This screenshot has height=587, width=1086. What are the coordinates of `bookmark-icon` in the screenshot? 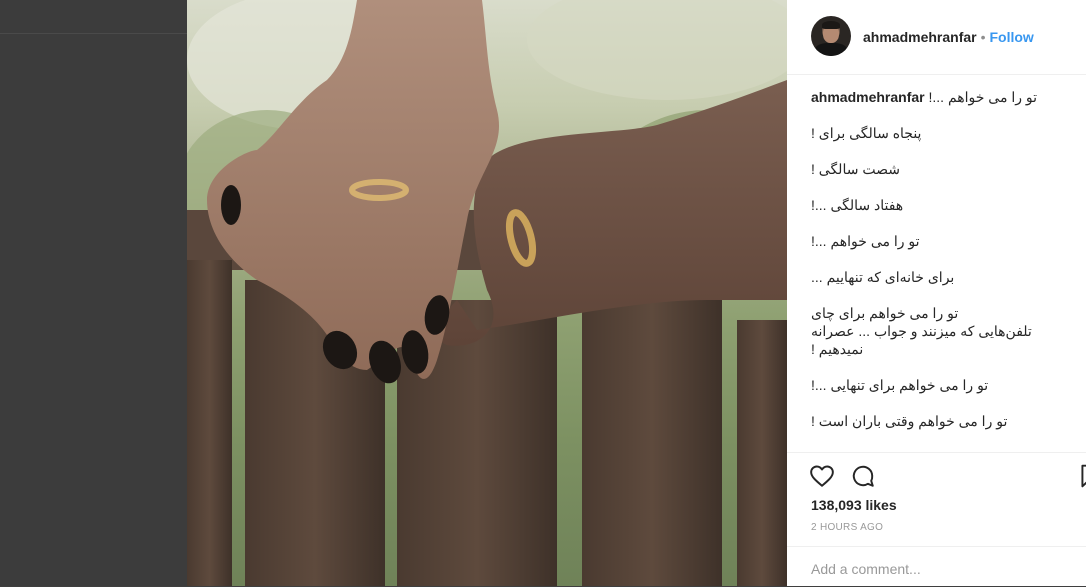 It's located at (1081, 476).